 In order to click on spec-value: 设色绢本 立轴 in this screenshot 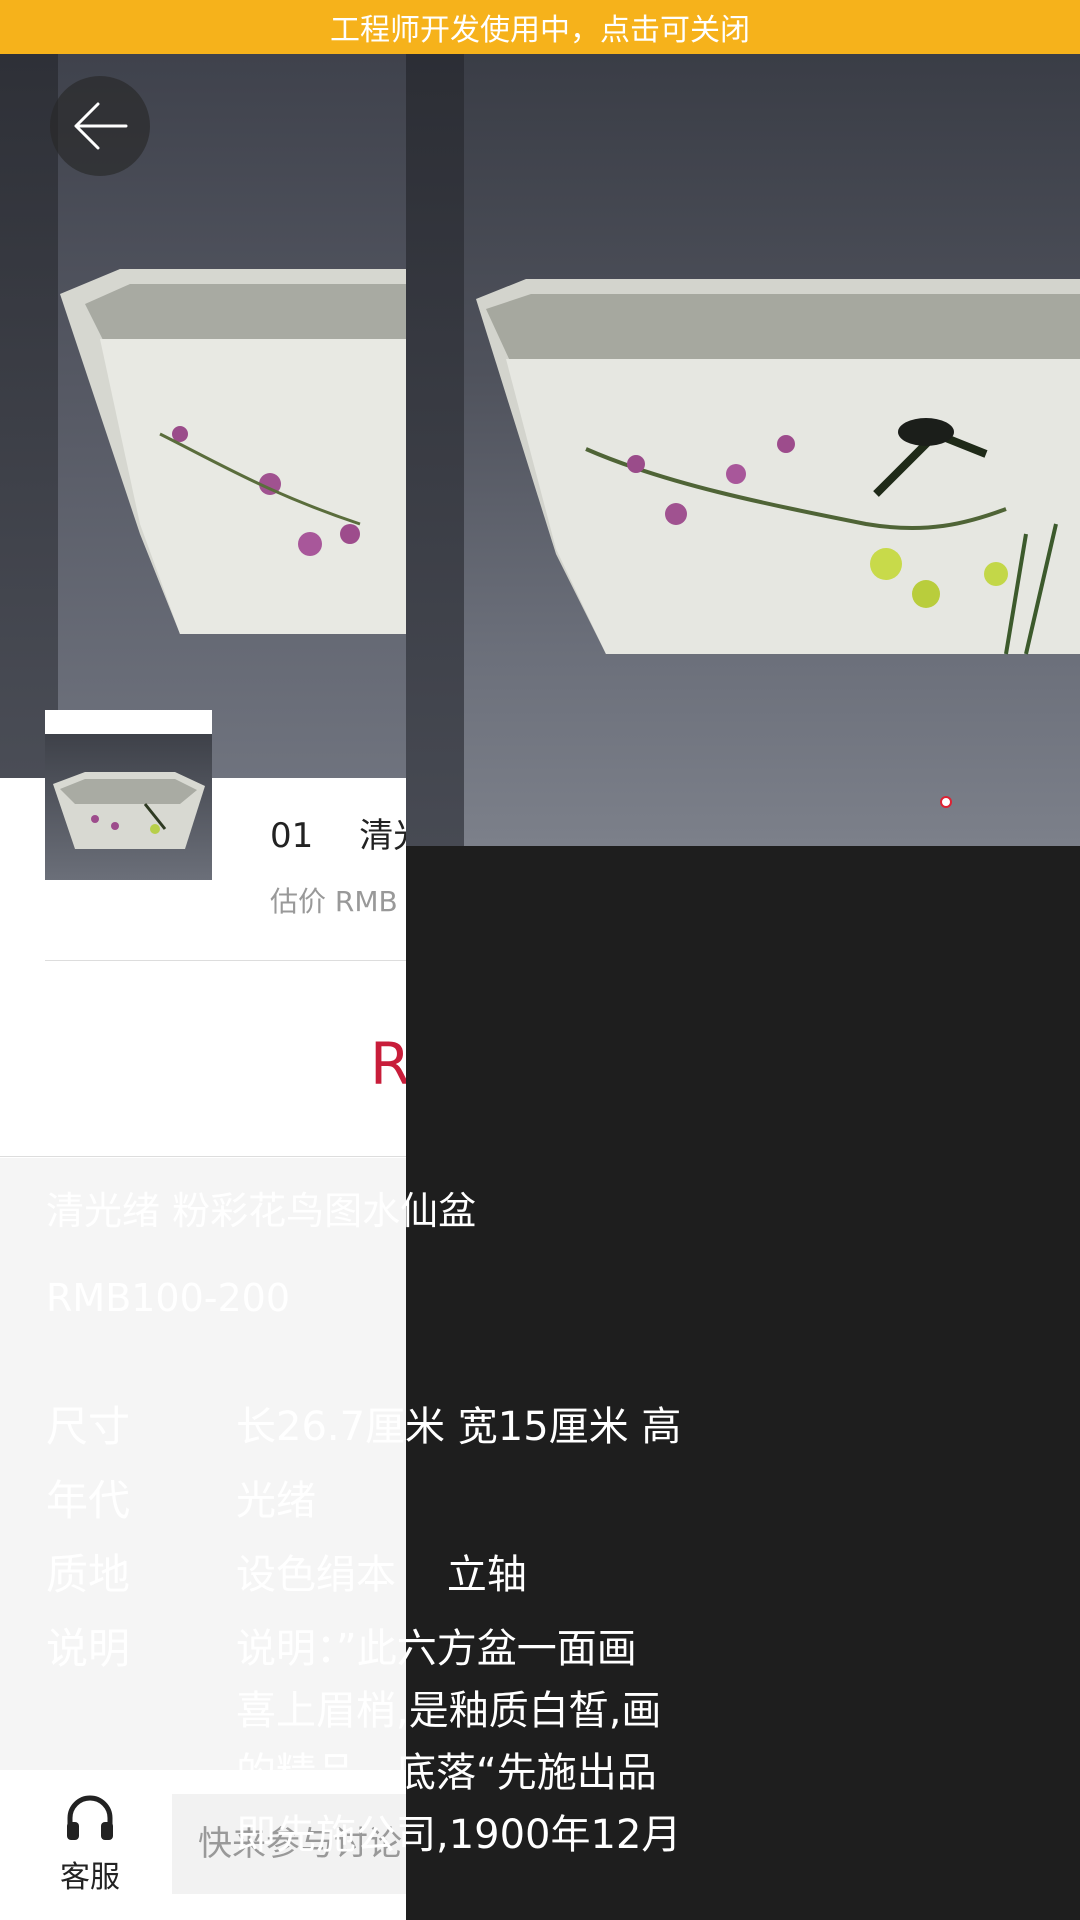, I will do `click(381, 1575)`.